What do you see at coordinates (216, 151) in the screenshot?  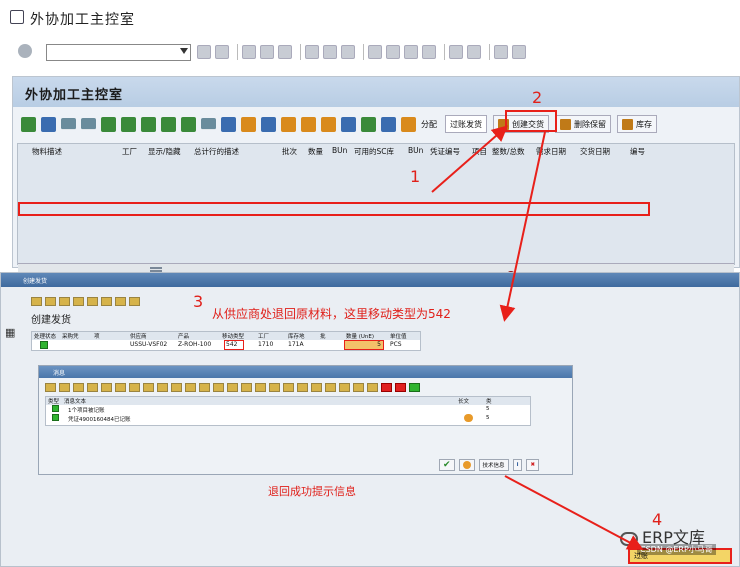 I see `col-total-desc: 总计行的描述` at bounding box center [216, 151].